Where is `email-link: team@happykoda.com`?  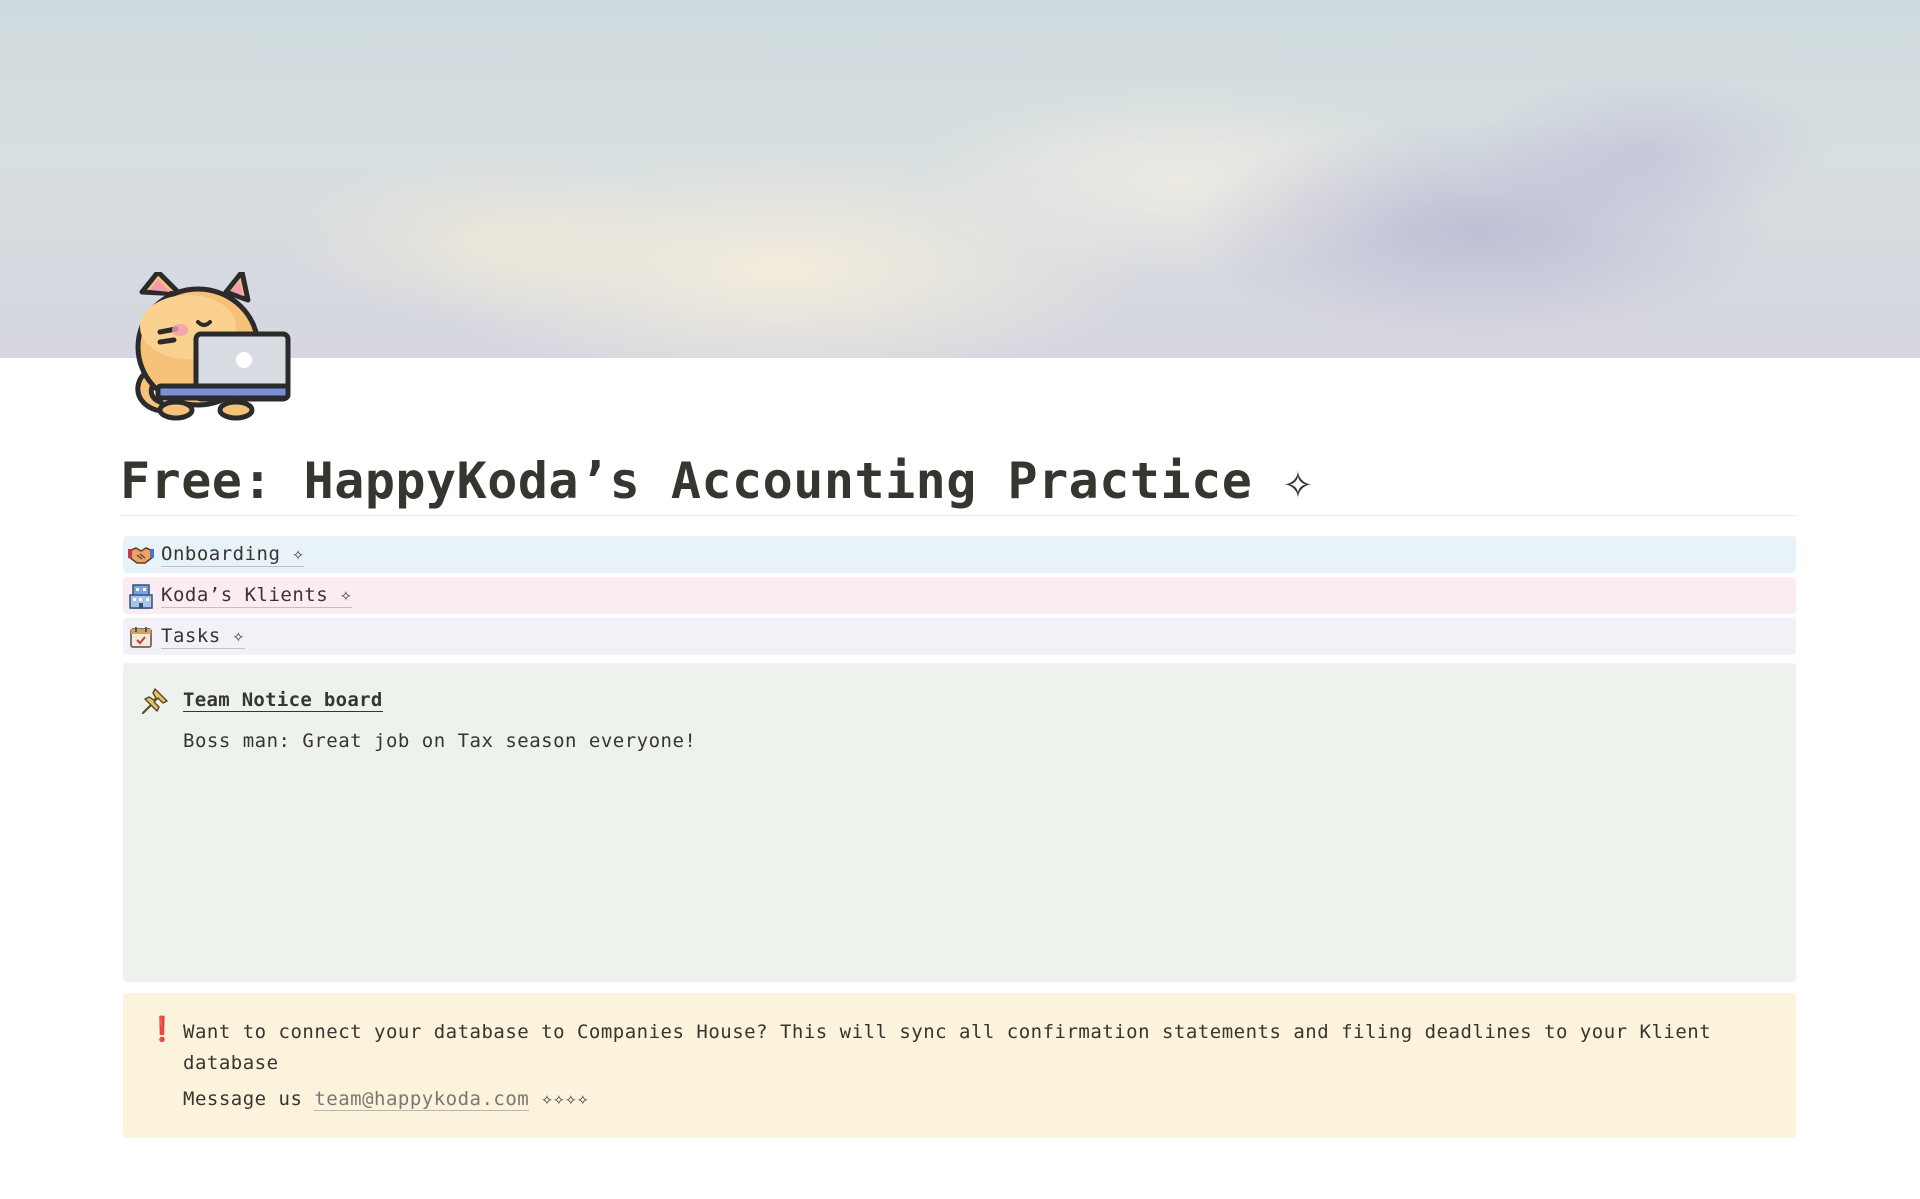
email-link: team@happykoda.com is located at coordinates (422, 1099).